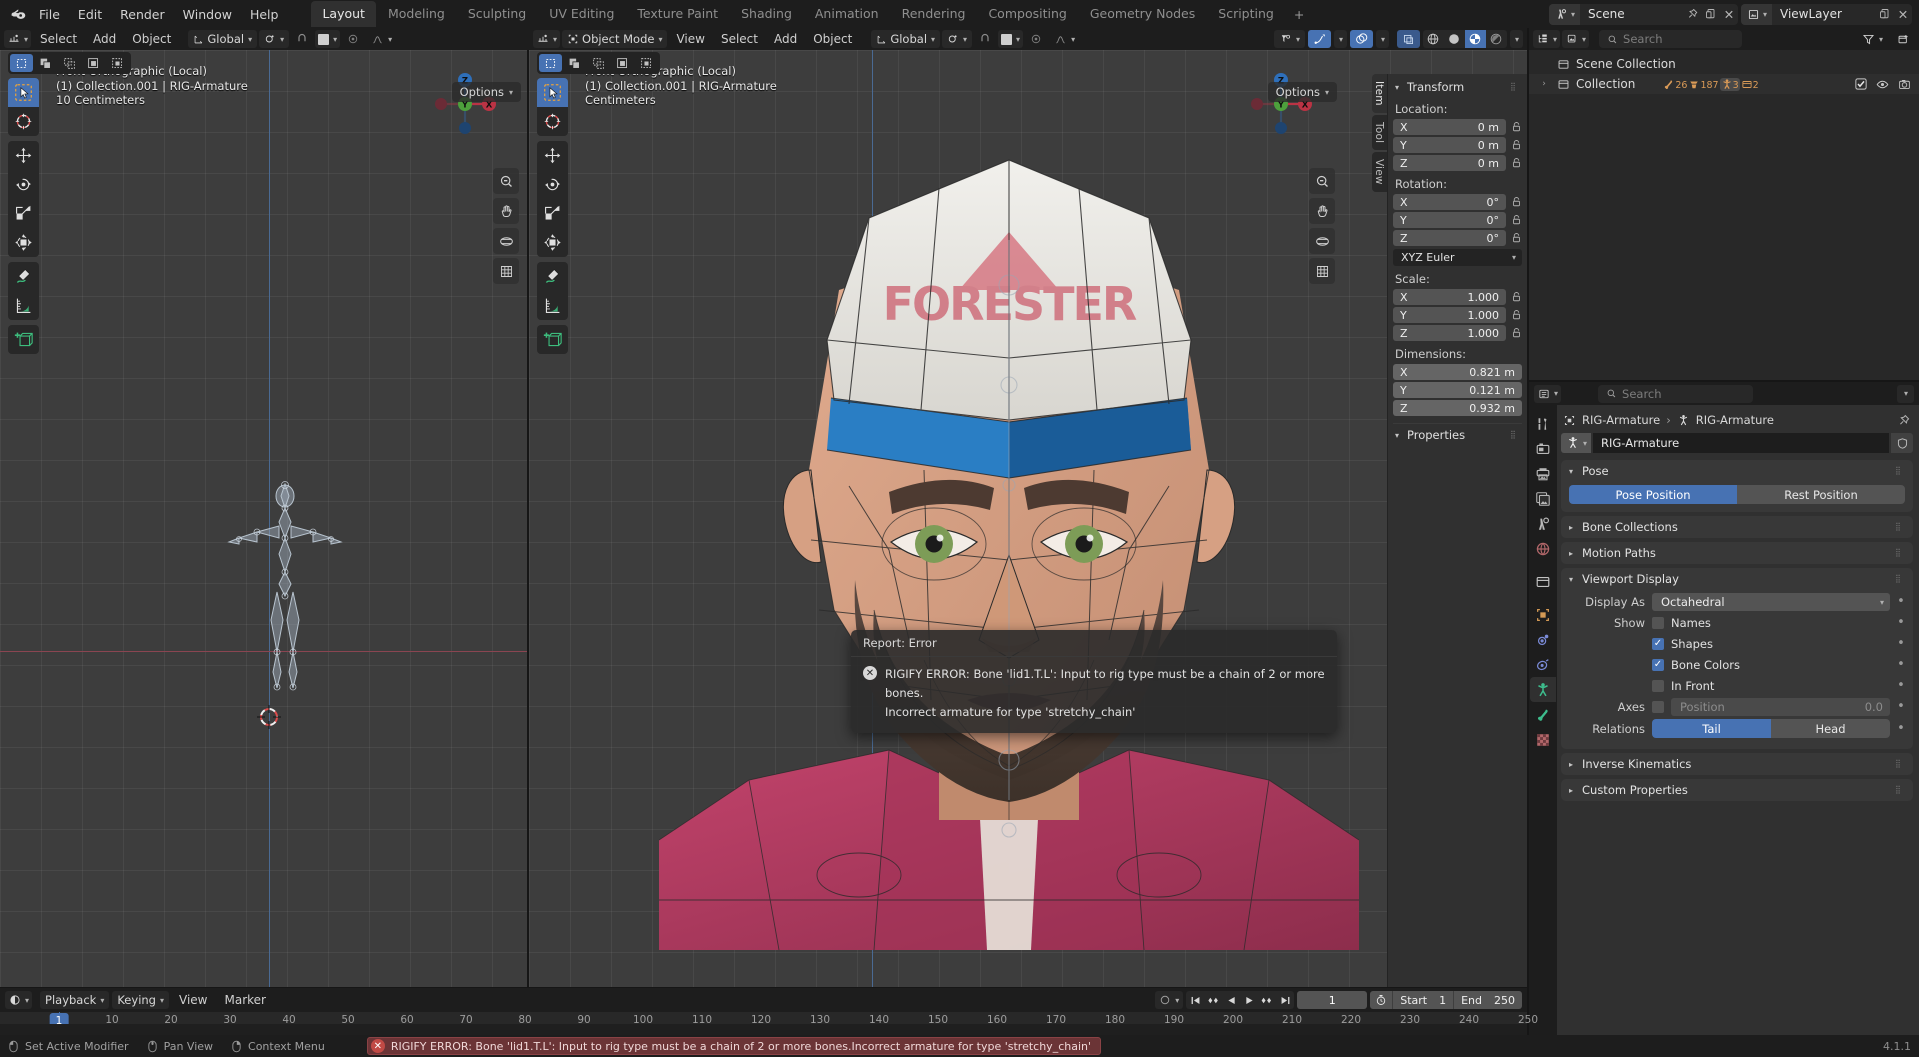 This screenshot has width=1919, height=1057. Describe the element at coordinates (416, 14) in the screenshot. I see `tab-modeling: Modeling` at that location.